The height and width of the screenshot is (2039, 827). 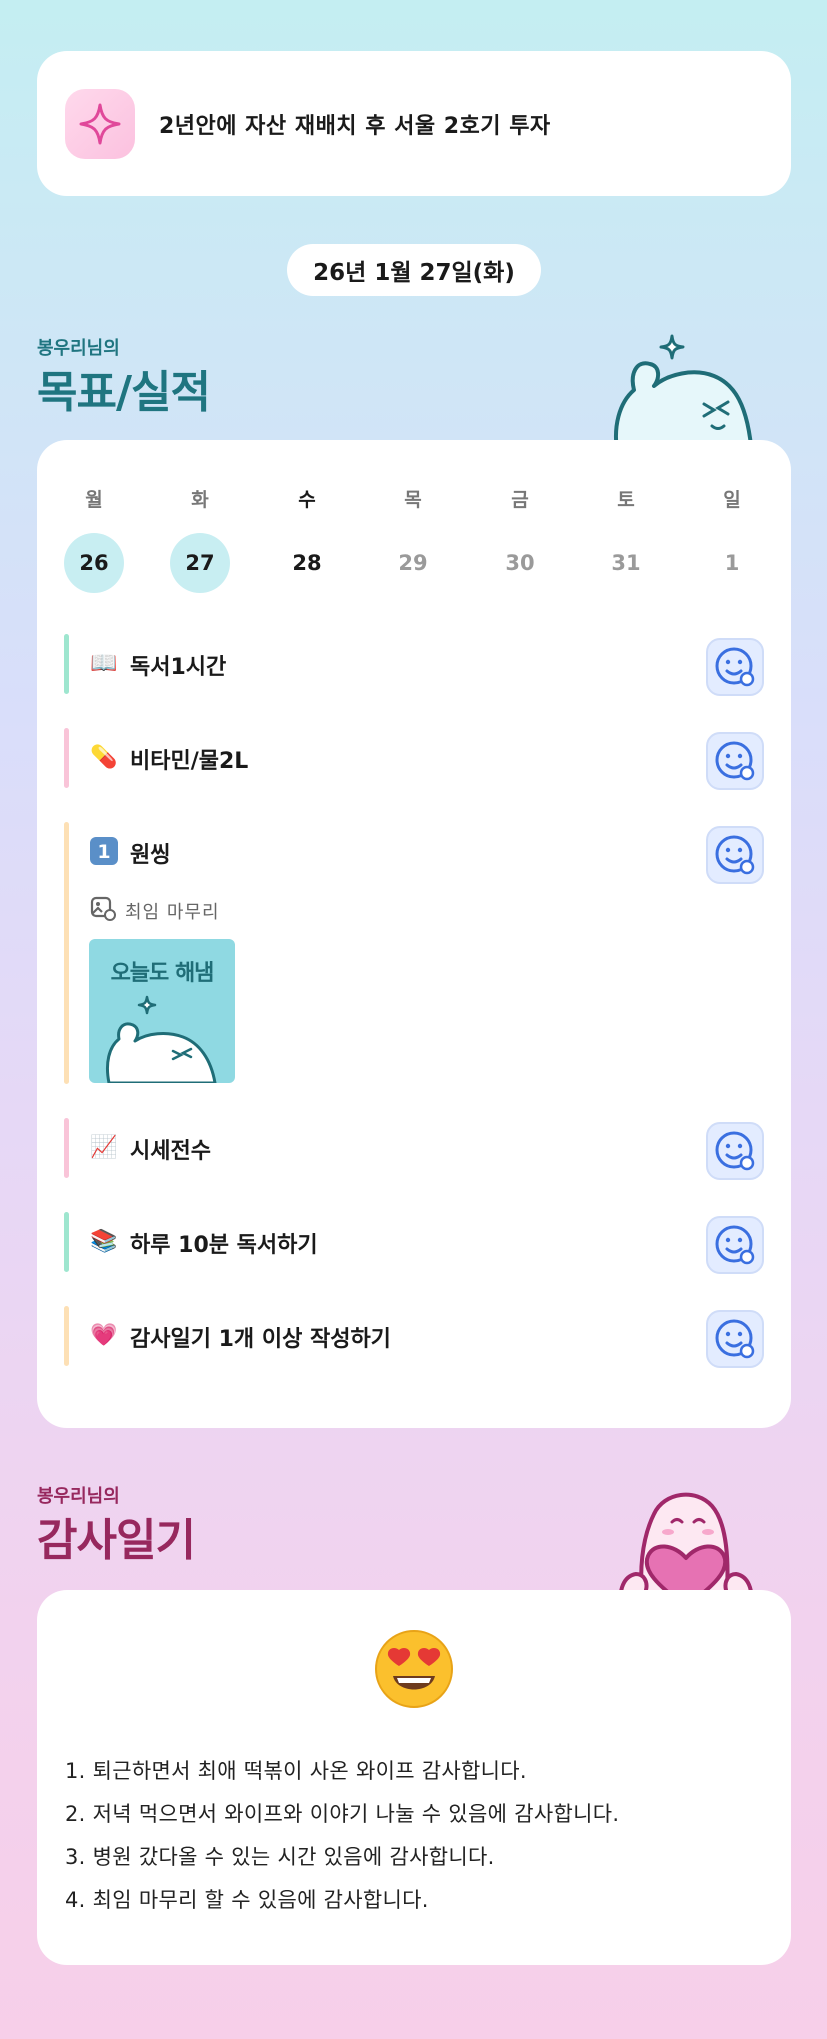 I want to click on chart-increasing-icon: 📈, so click(x=104, y=1147).